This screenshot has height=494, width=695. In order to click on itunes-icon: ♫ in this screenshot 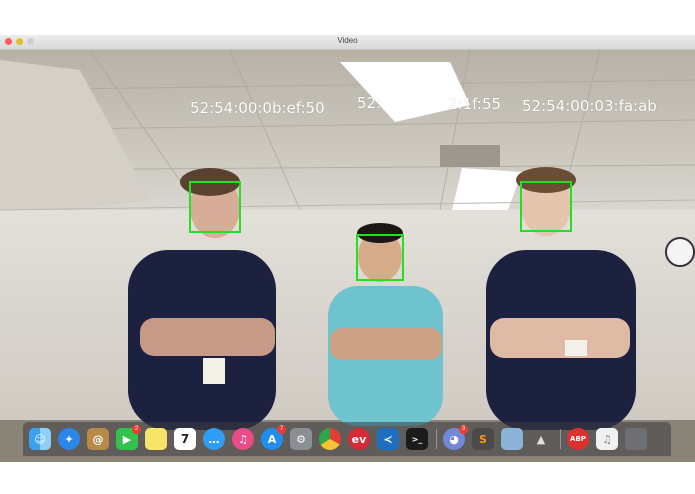, I will do `click(243, 439)`.